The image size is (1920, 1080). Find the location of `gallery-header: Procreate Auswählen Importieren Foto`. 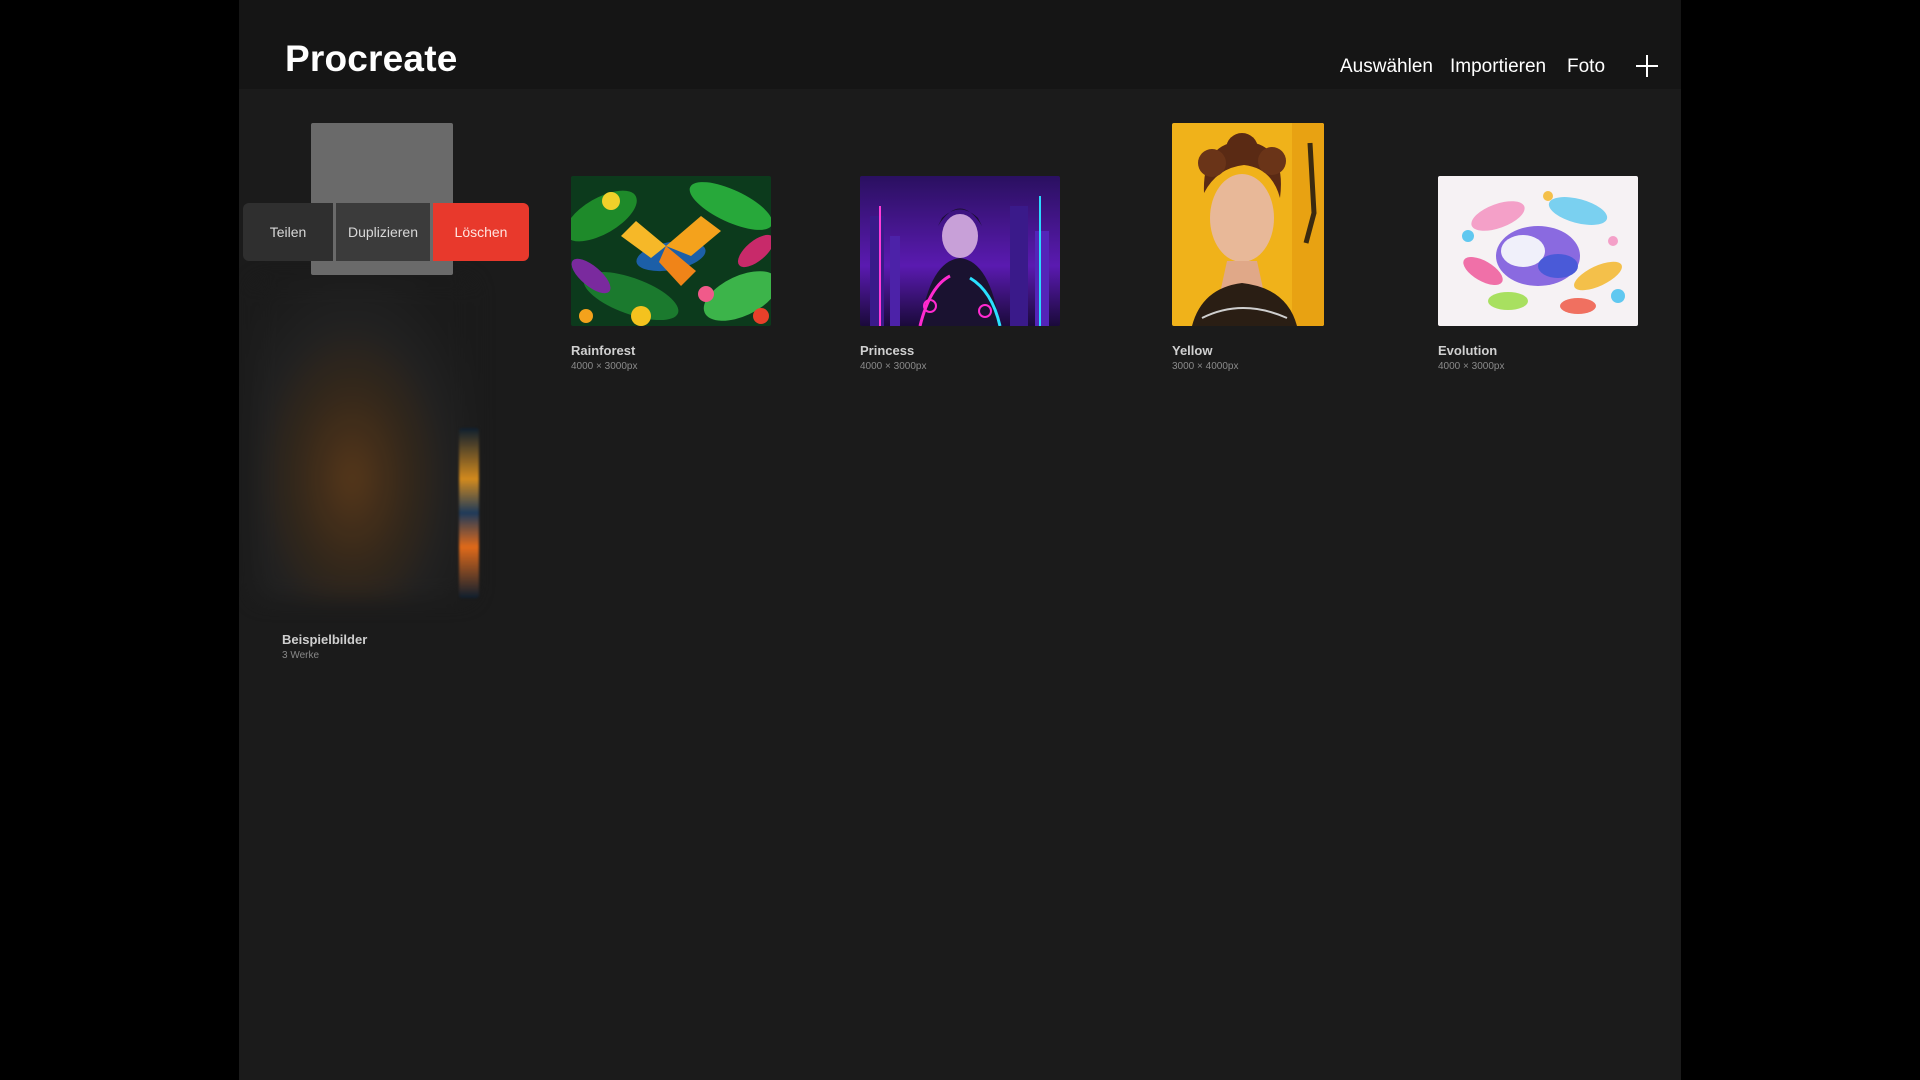

gallery-header: Procreate Auswählen Importieren Foto is located at coordinates (960, 44).